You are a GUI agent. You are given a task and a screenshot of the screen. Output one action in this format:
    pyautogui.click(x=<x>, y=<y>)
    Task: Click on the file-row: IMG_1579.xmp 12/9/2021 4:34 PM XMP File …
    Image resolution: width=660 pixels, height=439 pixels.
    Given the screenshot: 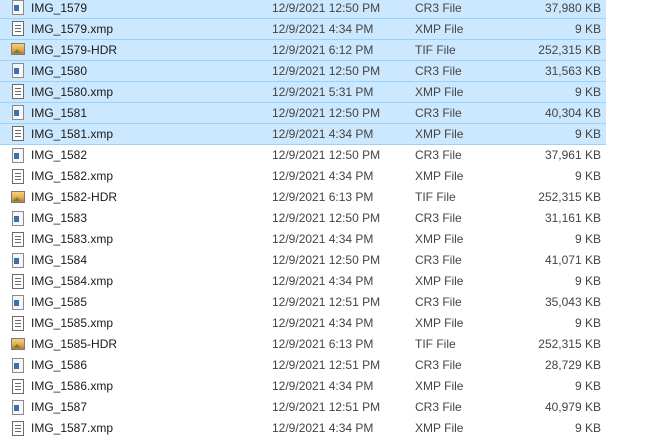 What is the action you would take?
    pyautogui.click(x=303, y=29)
    